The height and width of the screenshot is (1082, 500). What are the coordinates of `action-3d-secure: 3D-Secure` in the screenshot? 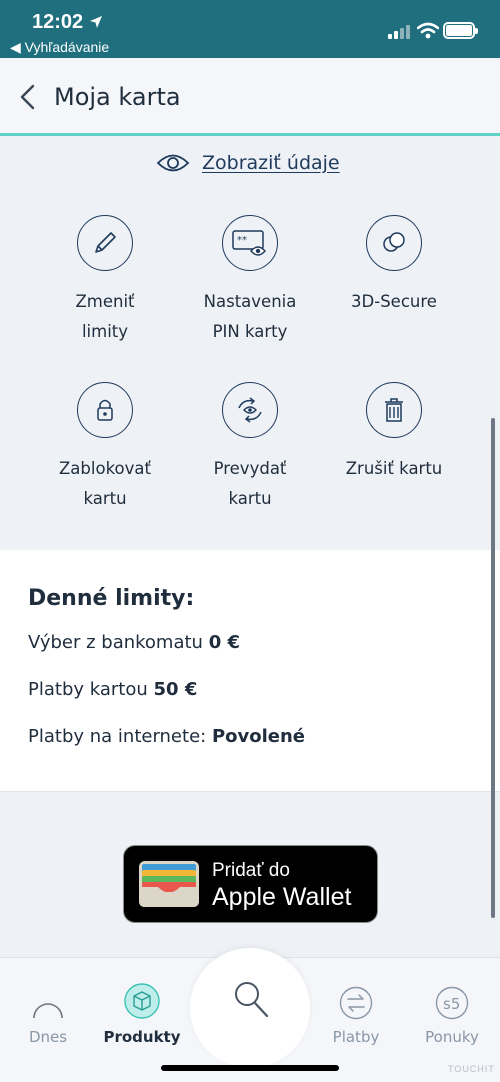 It's located at (394, 266).